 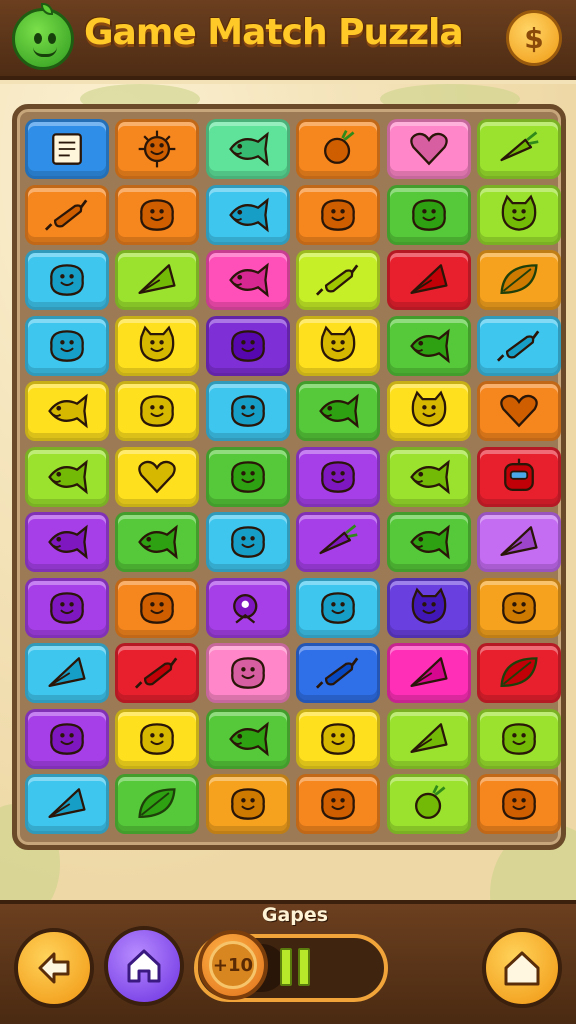 I want to click on tile-note-card, so click(x=67, y=149).